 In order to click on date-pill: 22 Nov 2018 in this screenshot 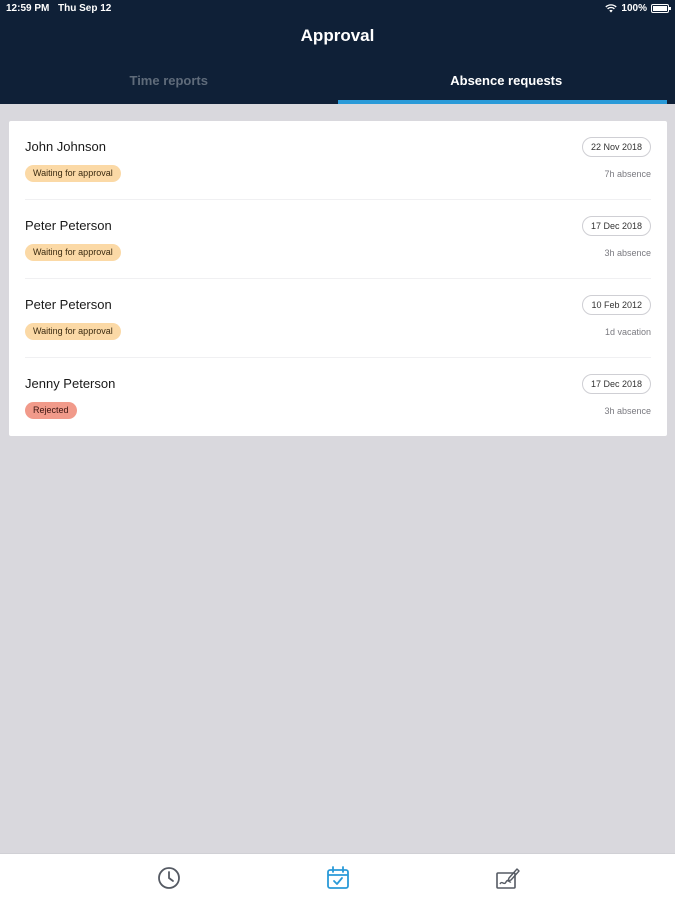, I will do `click(616, 147)`.